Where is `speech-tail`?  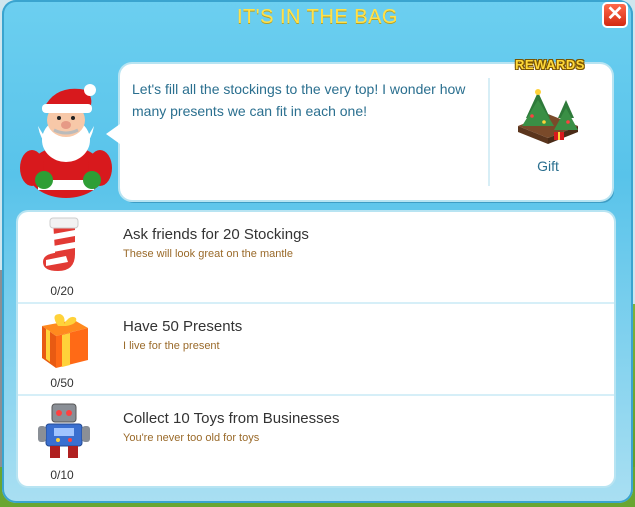
speech-tail is located at coordinates (113, 134).